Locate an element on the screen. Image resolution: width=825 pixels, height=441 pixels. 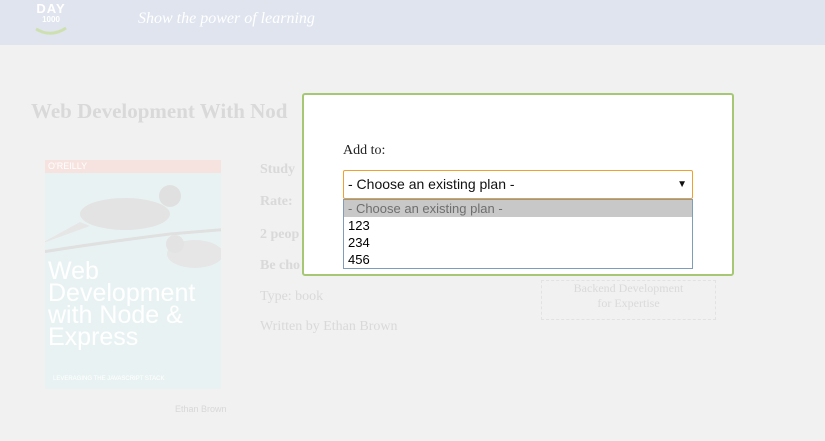
rate-label: Rate: is located at coordinates (276, 201).